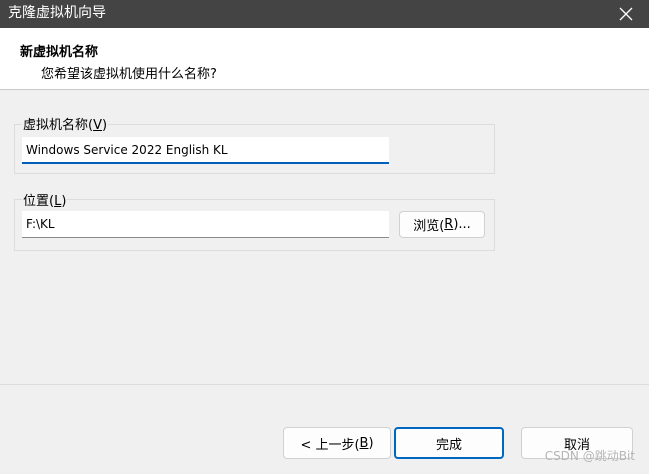 This screenshot has height=474, width=649. Describe the element at coordinates (324, 14) in the screenshot. I see `title-bar: 克隆虚拟机向导` at that location.